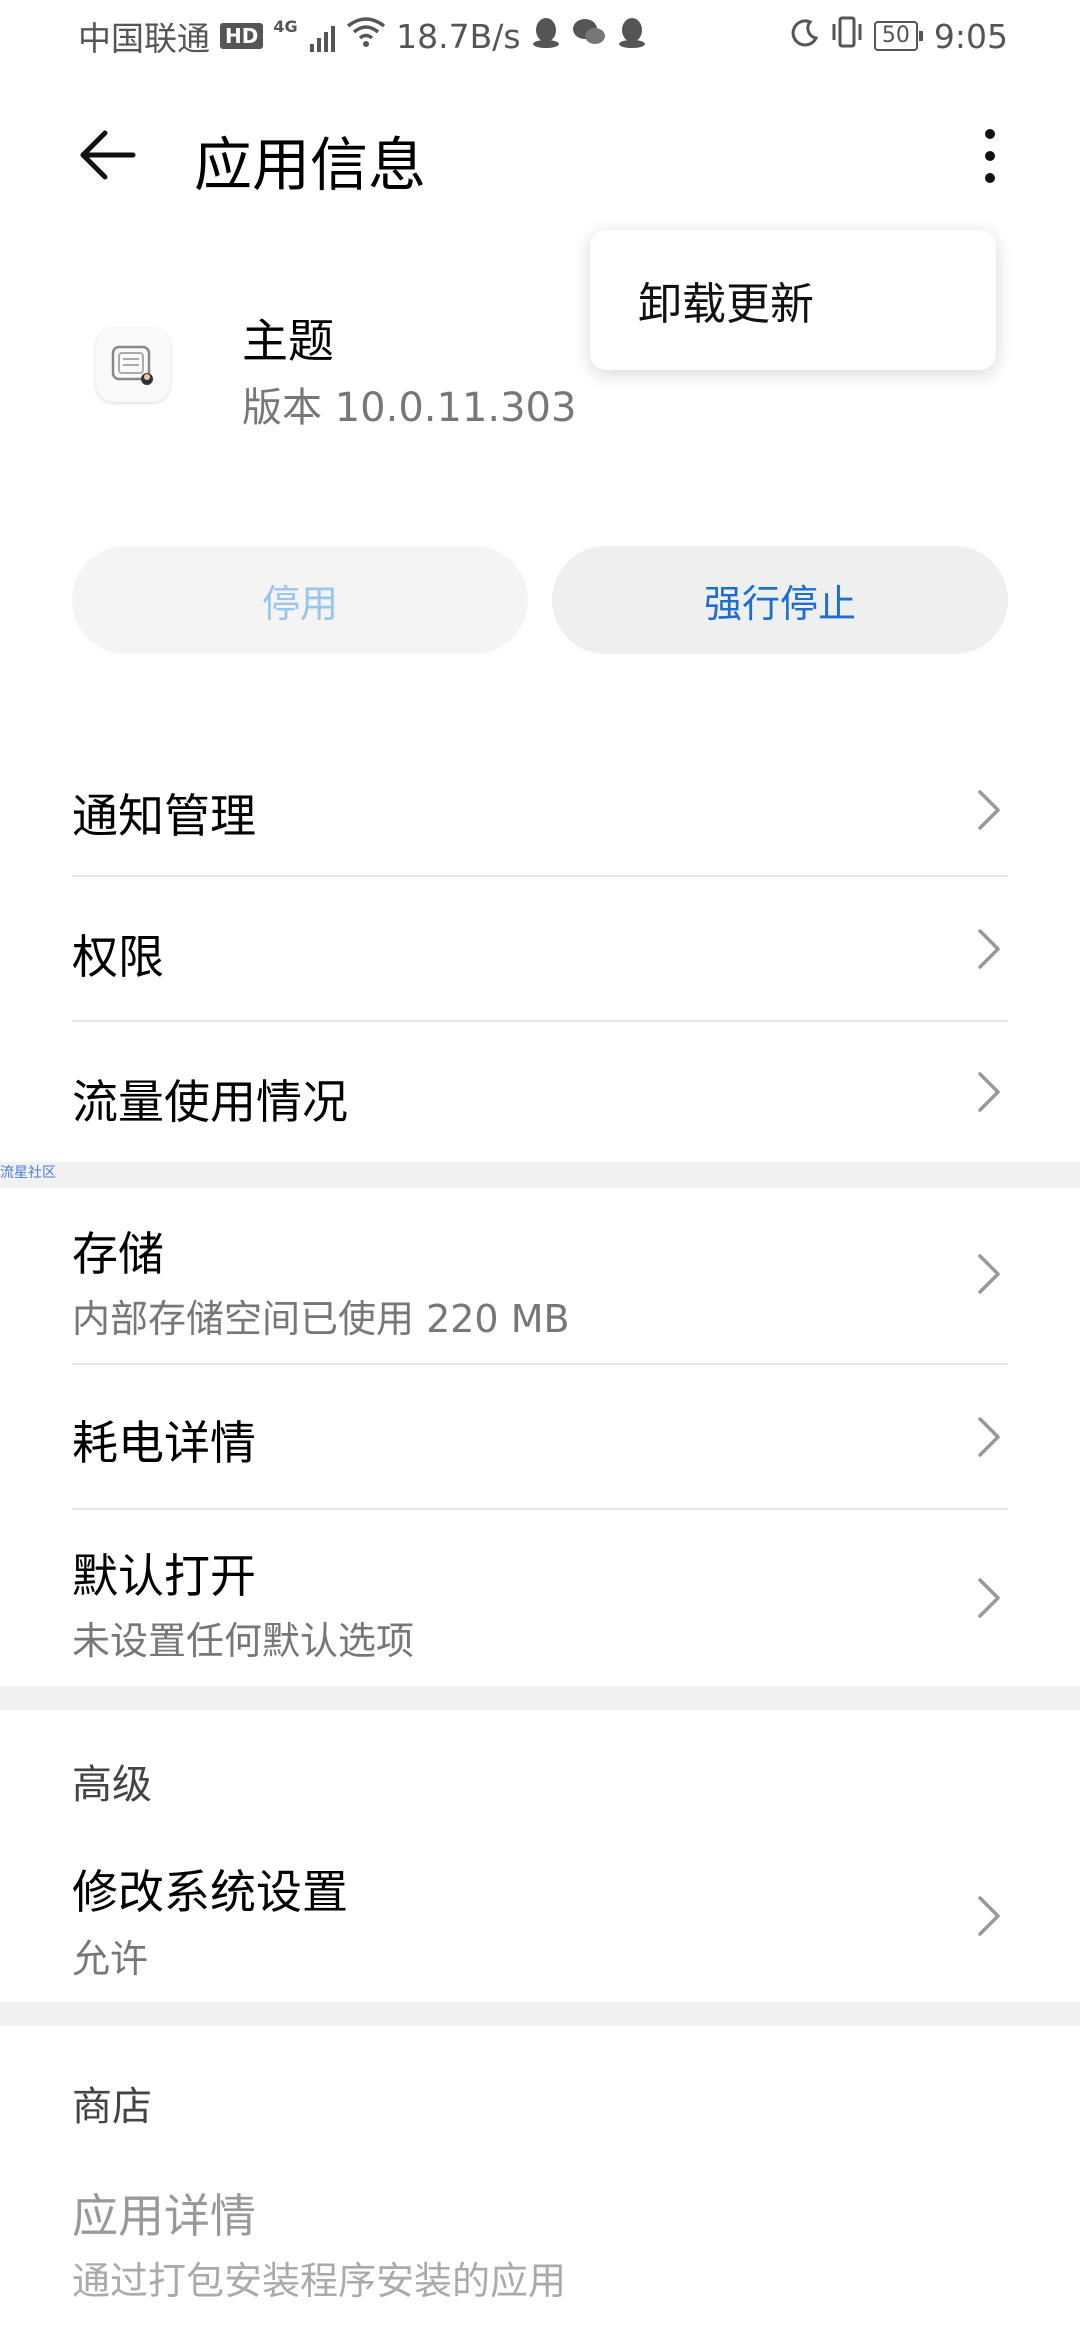  What do you see at coordinates (164, 1576) in the screenshot?
I see `list-item-label: 默认打开` at bounding box center [164, 1576].